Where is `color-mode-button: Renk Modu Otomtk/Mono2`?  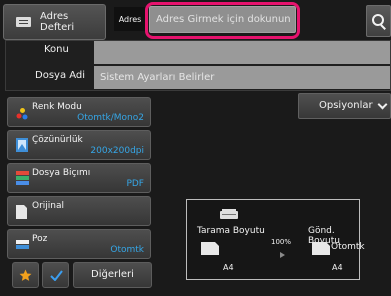
color-mode-button: Renk Modu Otomtk/Mono2 is located at coordinates (79, 112).